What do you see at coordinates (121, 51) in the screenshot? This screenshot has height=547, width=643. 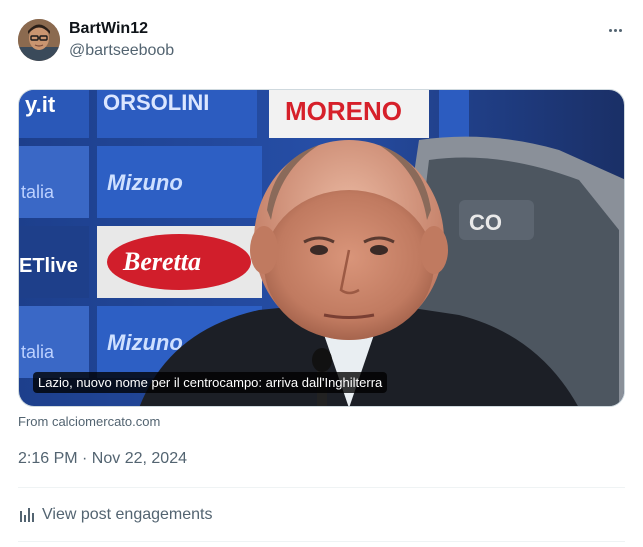 I see `author-handle: @bartseeboob` at bounding box center [121, 51].